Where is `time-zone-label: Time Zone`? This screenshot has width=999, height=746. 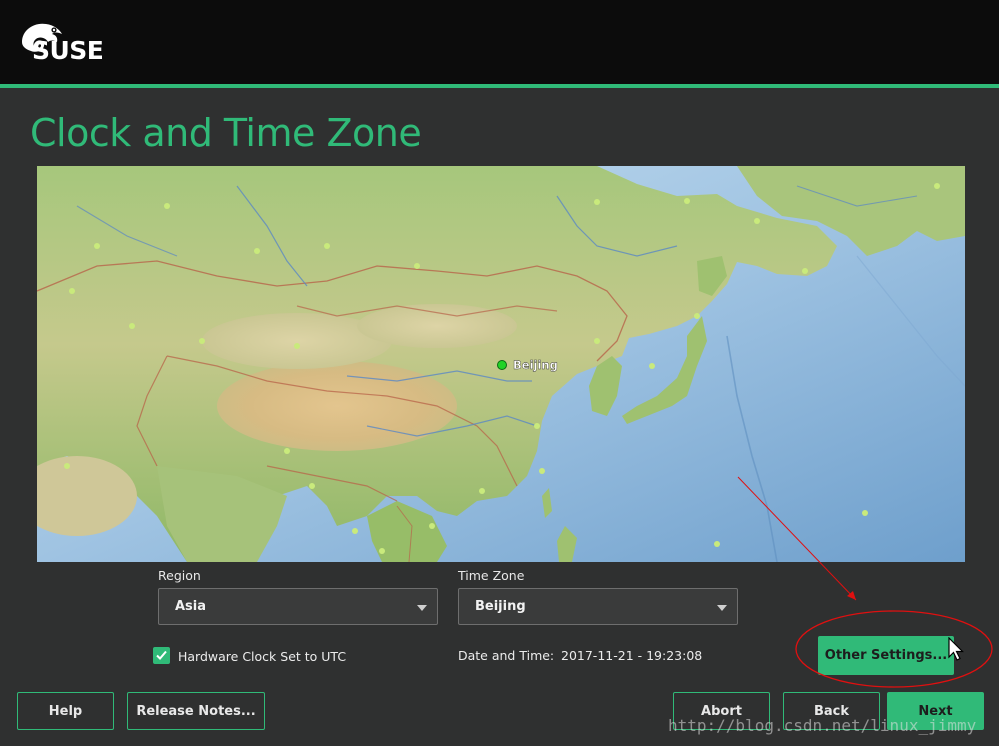
time-zone-label: Time Zone is located at coordinates (491, 575).